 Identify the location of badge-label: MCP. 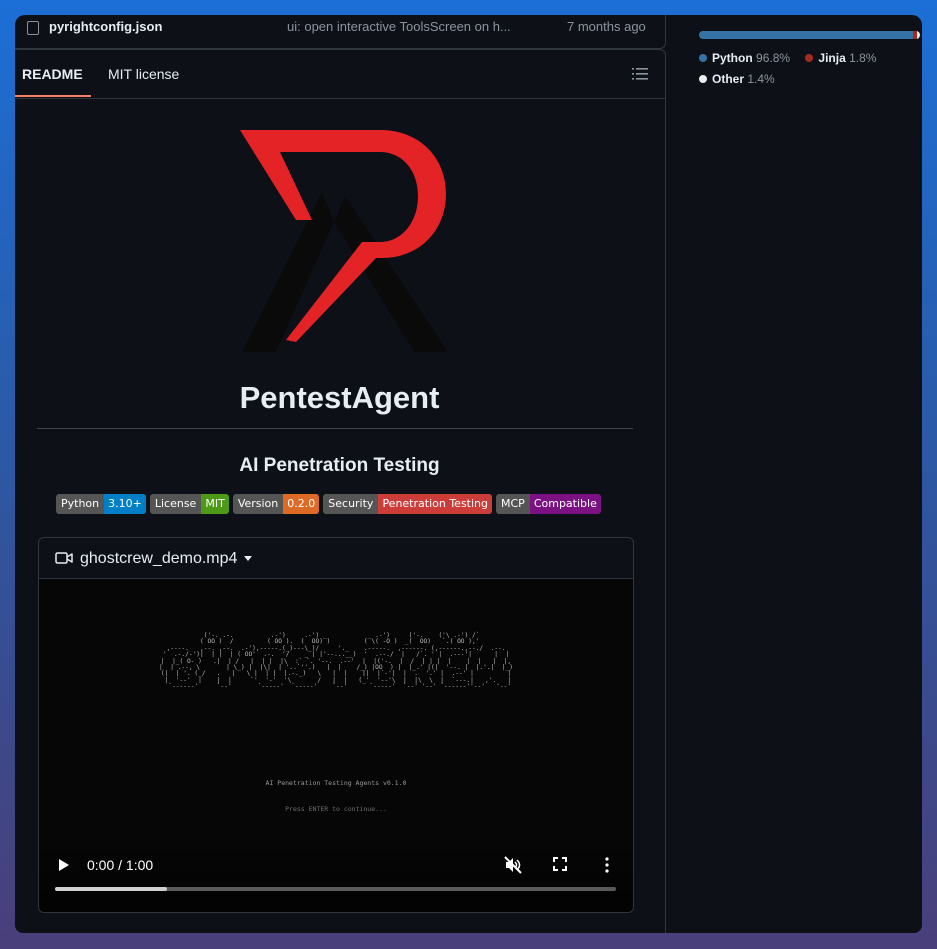
(513, 504).